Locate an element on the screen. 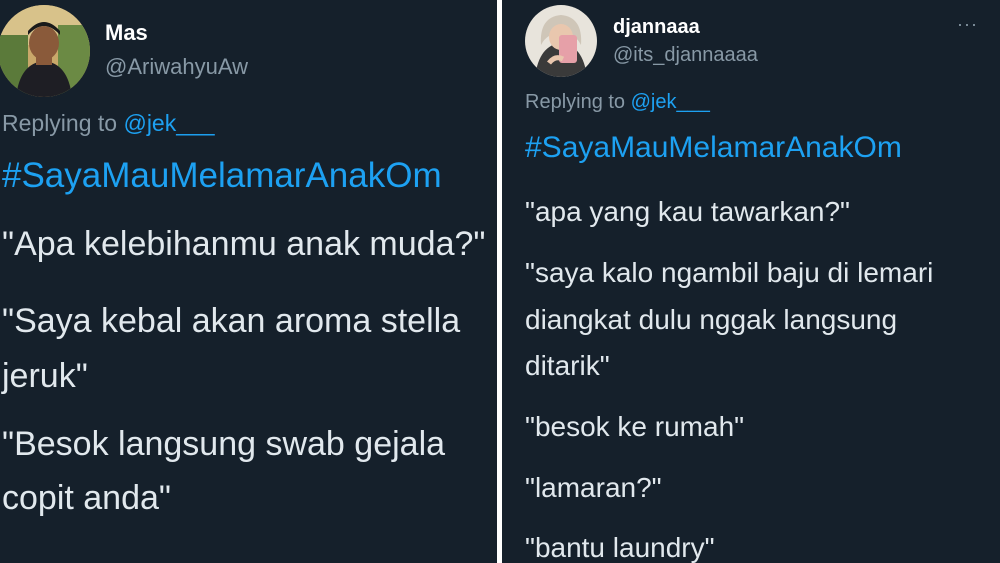 Image resolution: width=1000 pixels, height=563 pixels. tweet-text-line: ditarik" is located at coordinates (567, 365).